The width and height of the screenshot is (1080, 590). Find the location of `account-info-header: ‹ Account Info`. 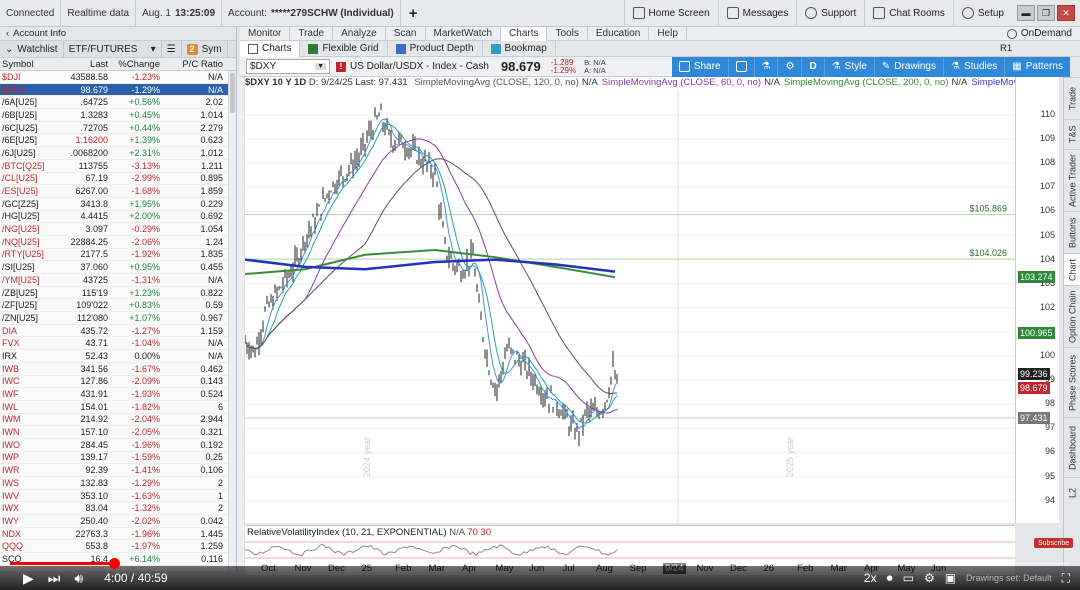

account-info-header: ‹ Account Info is located at coordinates (118, 34).